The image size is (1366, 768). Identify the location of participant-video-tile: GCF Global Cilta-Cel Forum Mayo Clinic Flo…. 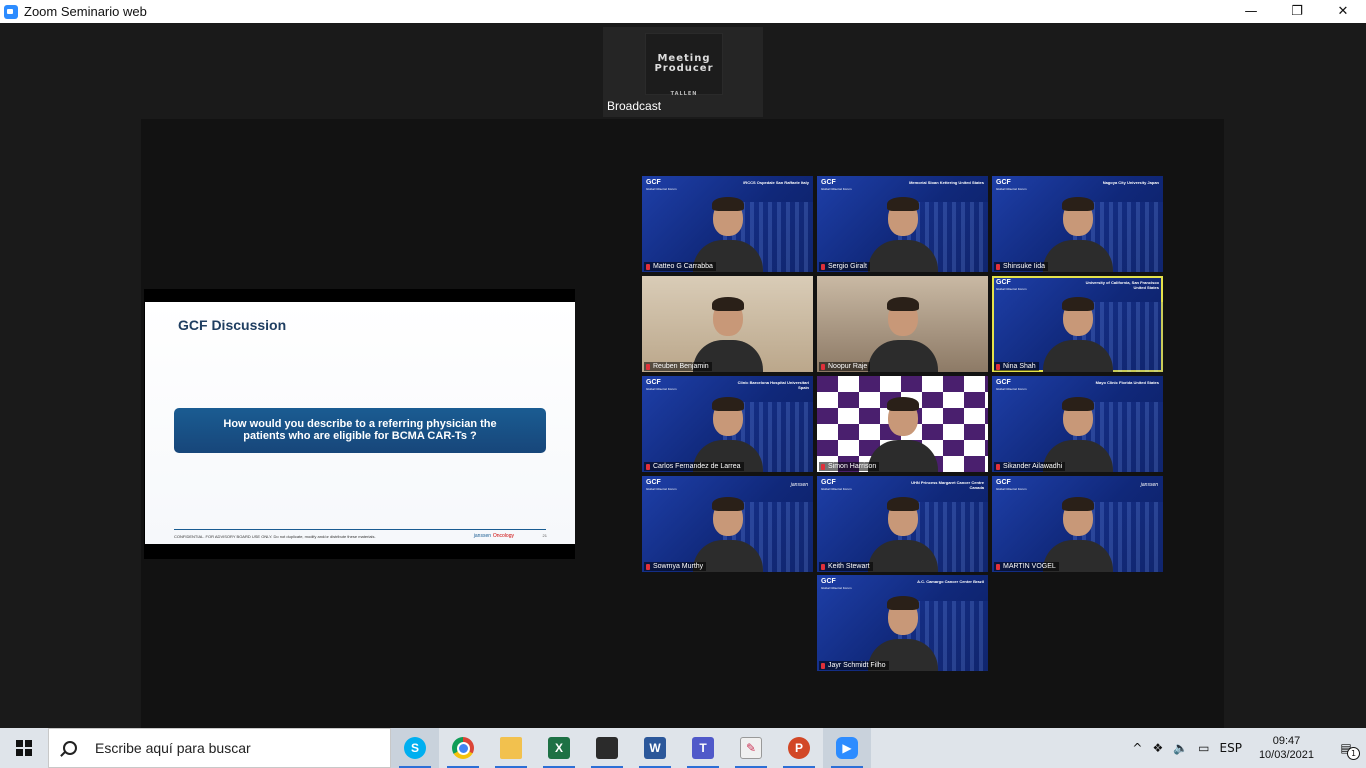
(1077, 424).